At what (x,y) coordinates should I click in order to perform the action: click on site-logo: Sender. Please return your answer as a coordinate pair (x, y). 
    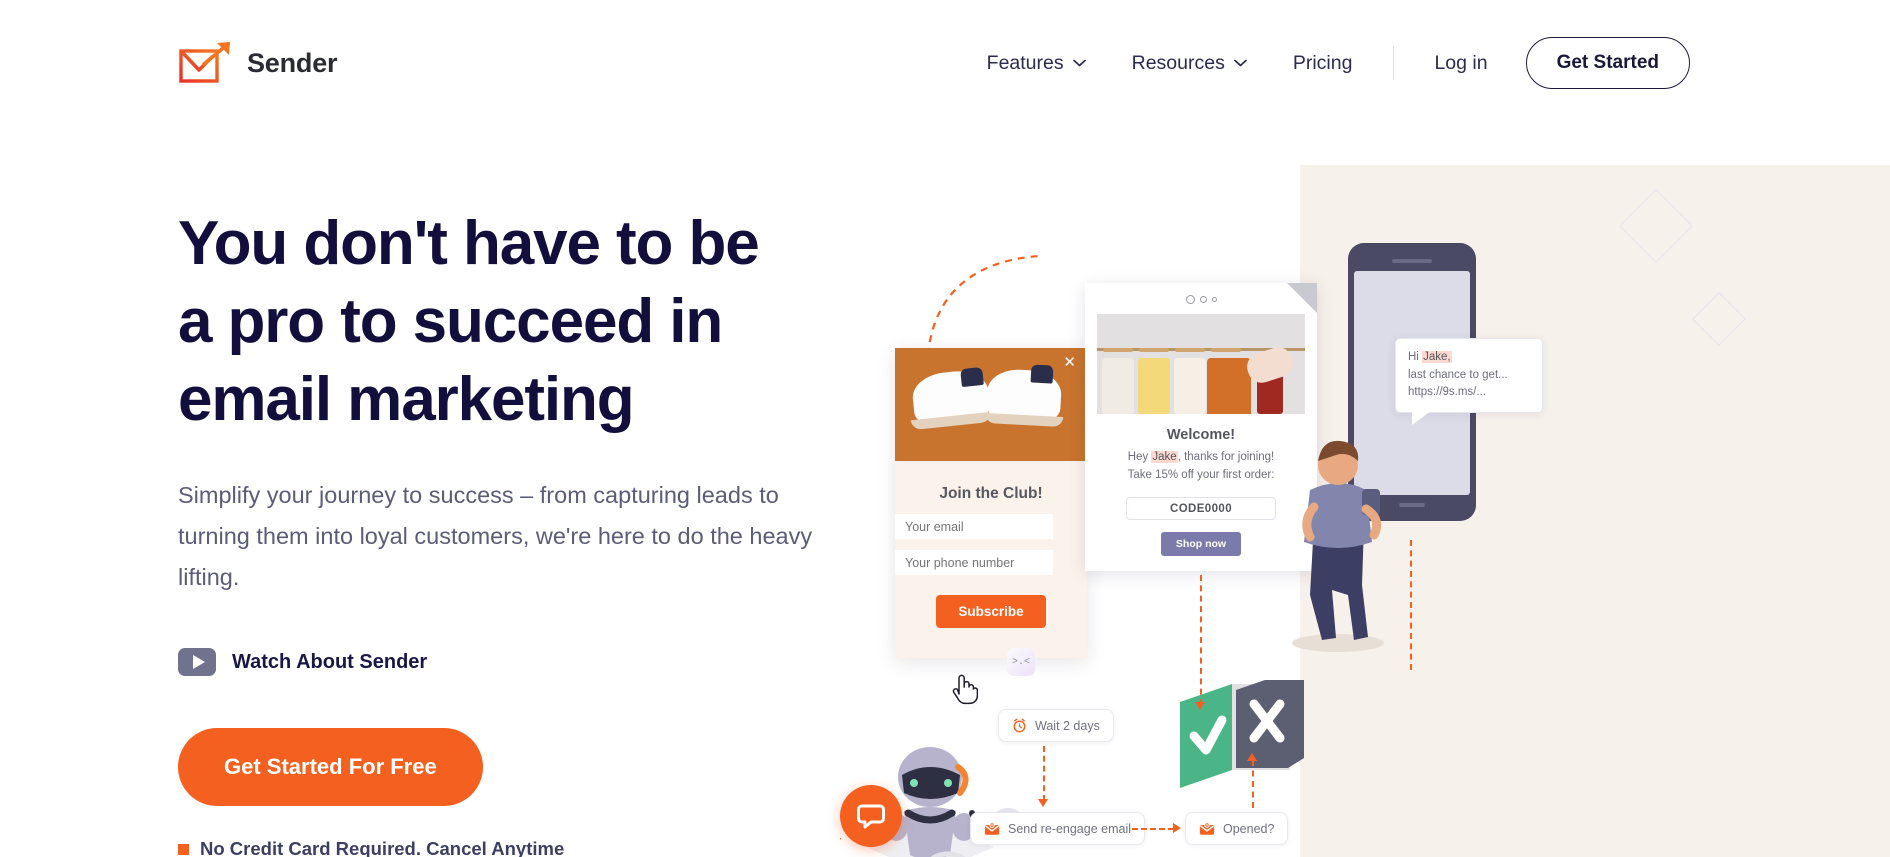
    Looking at the image, I should click on (258, 63).